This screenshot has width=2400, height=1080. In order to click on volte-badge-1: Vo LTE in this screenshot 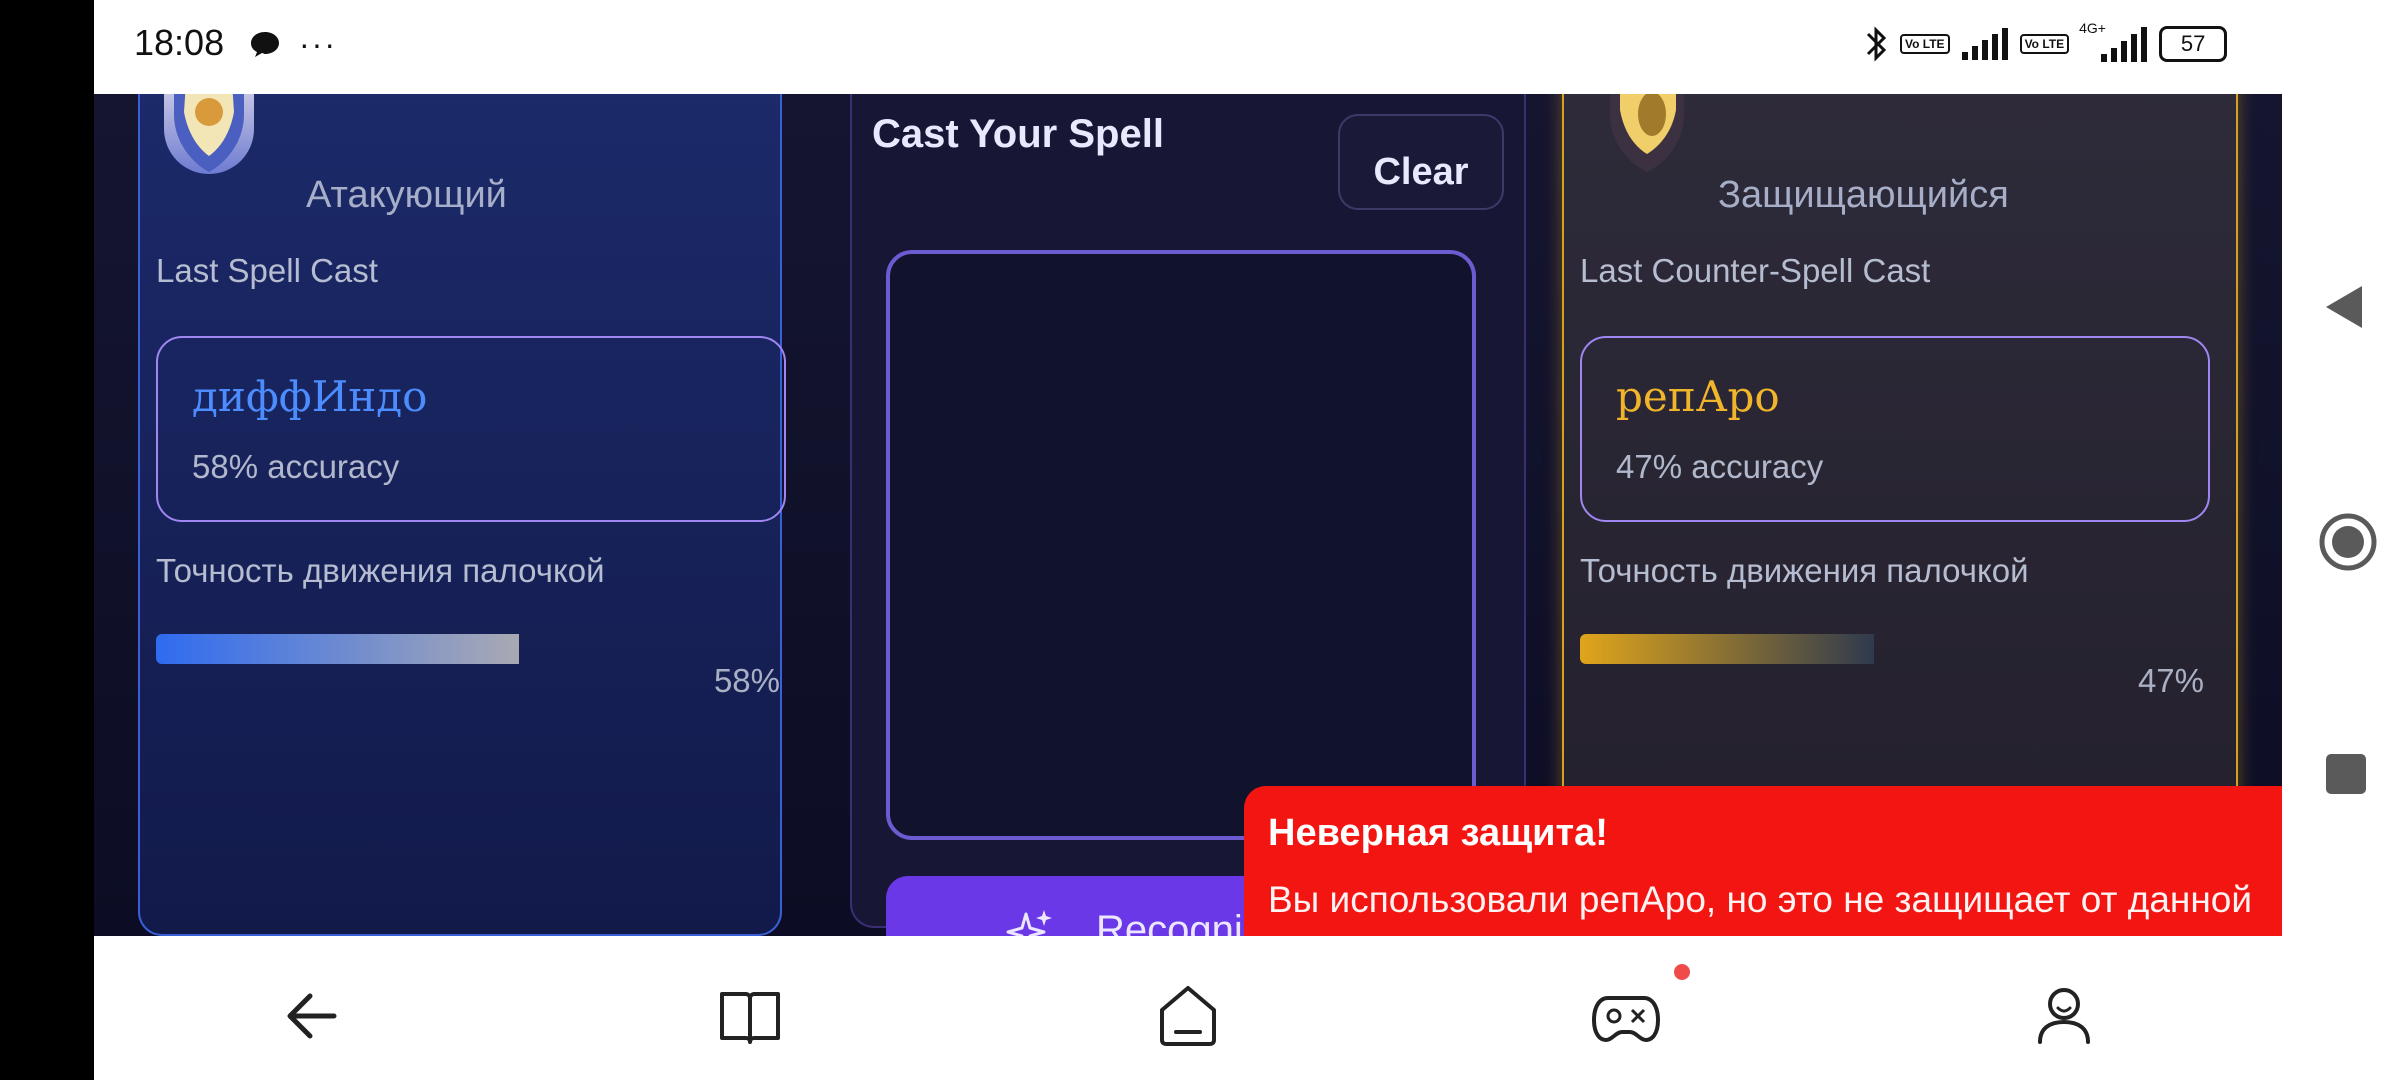, I will do `click(1925, 44)`.